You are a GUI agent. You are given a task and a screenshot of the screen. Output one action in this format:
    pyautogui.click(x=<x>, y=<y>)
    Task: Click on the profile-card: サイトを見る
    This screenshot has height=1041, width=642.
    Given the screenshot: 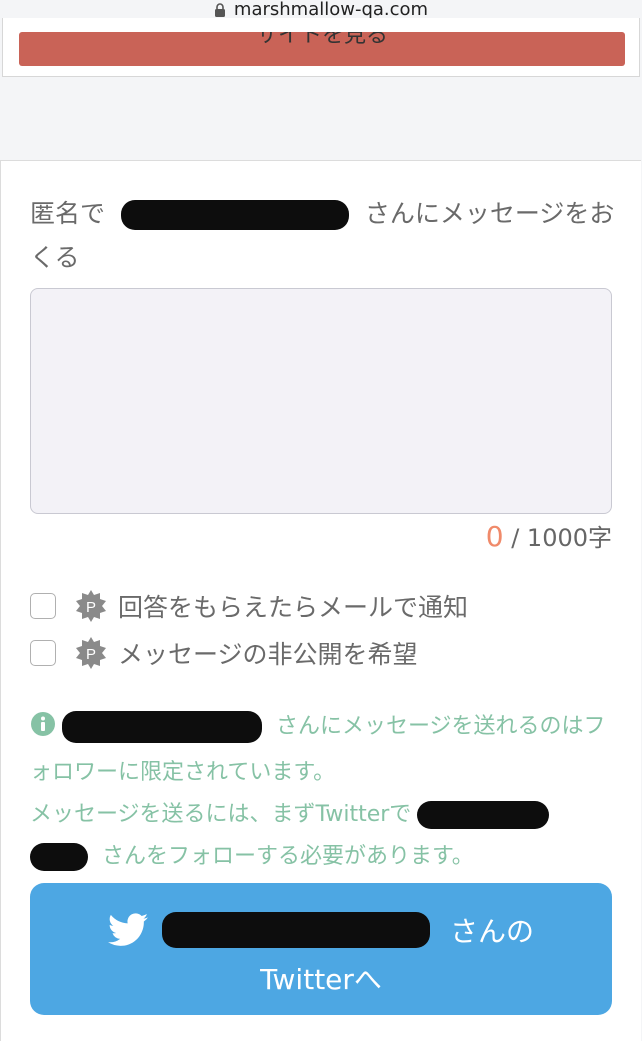 What is the action you would take?
    pyautogui.click(x=321, y=47)
    